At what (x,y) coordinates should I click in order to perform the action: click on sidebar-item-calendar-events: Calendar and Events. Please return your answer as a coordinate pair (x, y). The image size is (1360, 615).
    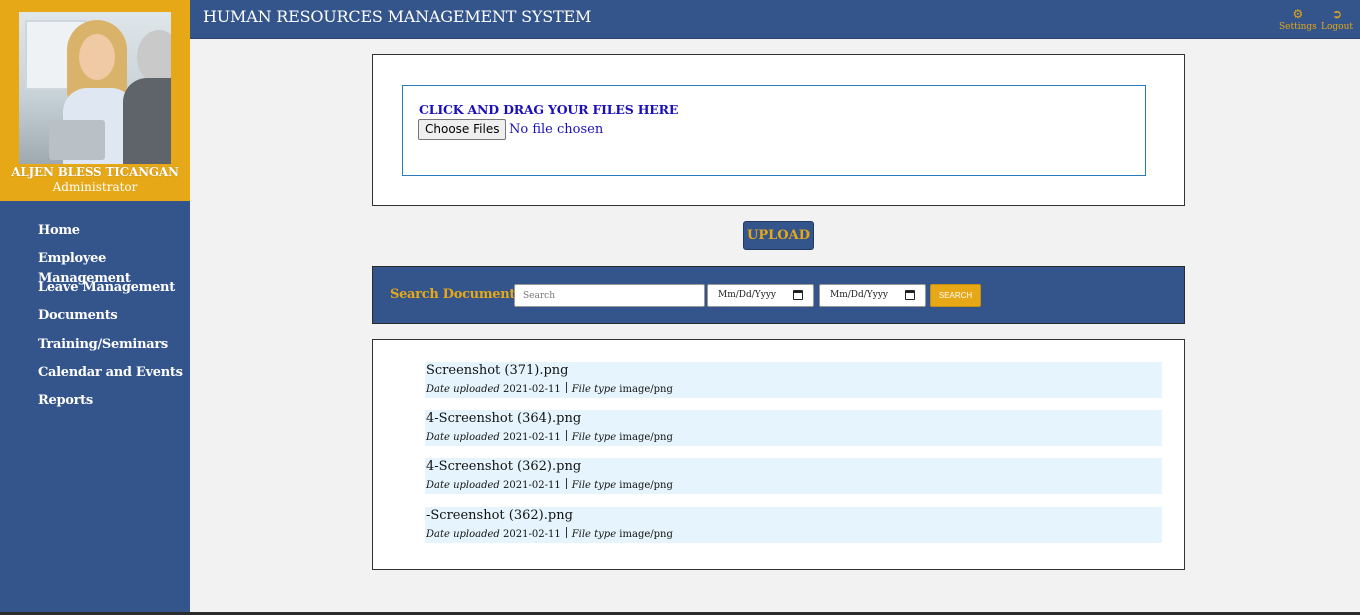
    Looking at the image, I should click on (95, 377).